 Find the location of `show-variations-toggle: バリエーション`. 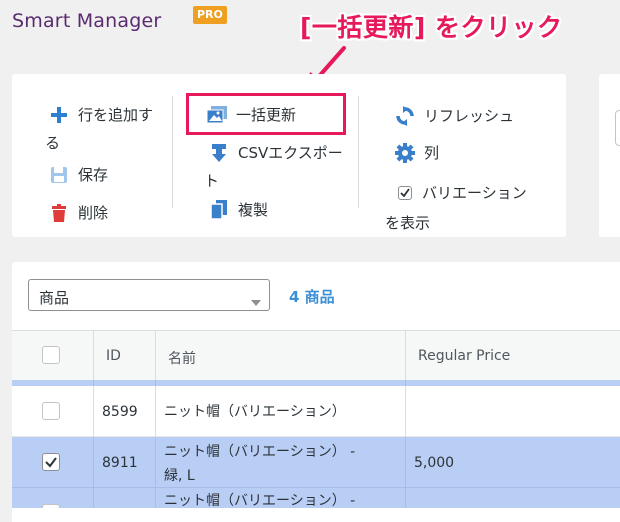

show-variations-toggle: バリエーション is located at coordinates (462, 192).